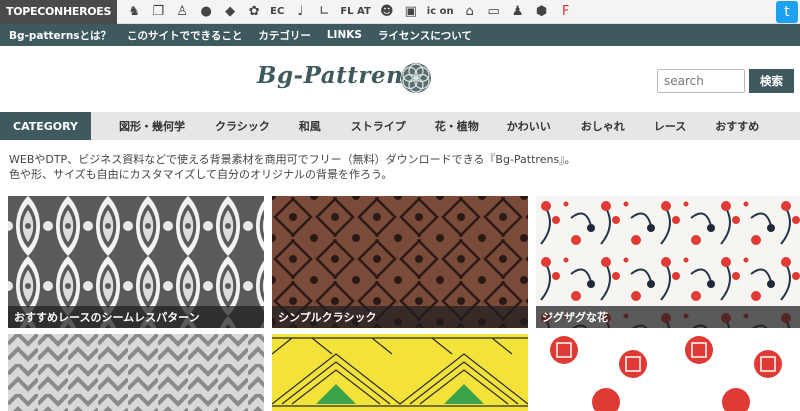 This screenshot has height=411, width=800. Describe the element at coordinates (277, 12) in the screenshot. I see `ec-link: EC` at that location.